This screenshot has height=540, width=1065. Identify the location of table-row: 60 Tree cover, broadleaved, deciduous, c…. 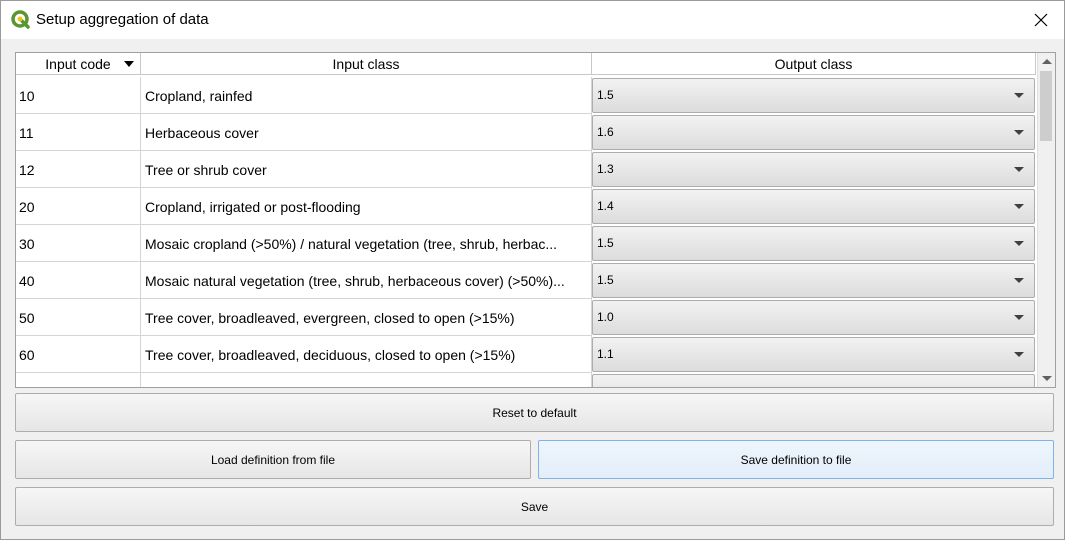
(526, 354).